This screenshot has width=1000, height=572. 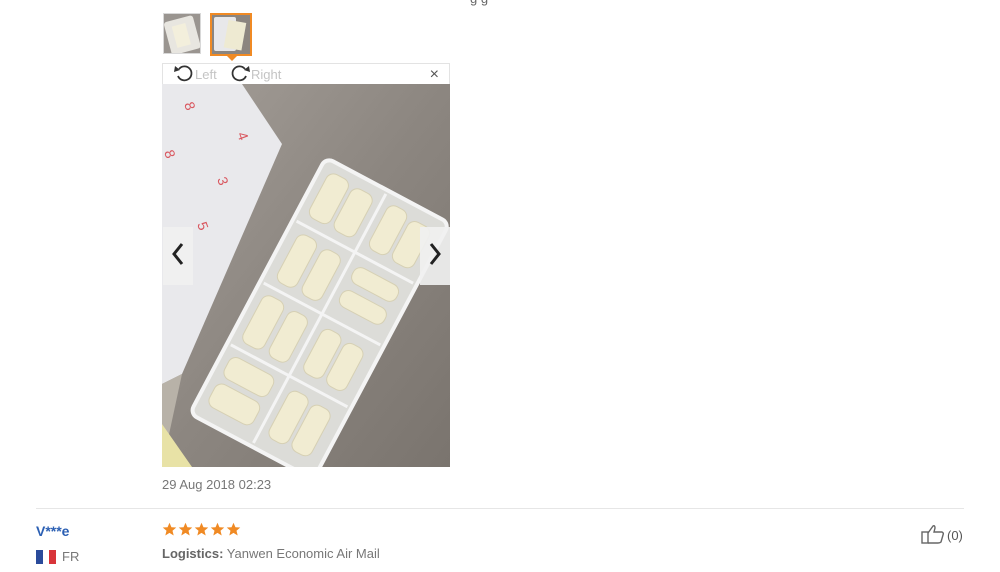 I want to click on logistics-info: Logistics: Yanwen Economic Air Mail, so click(x=271, y=553).